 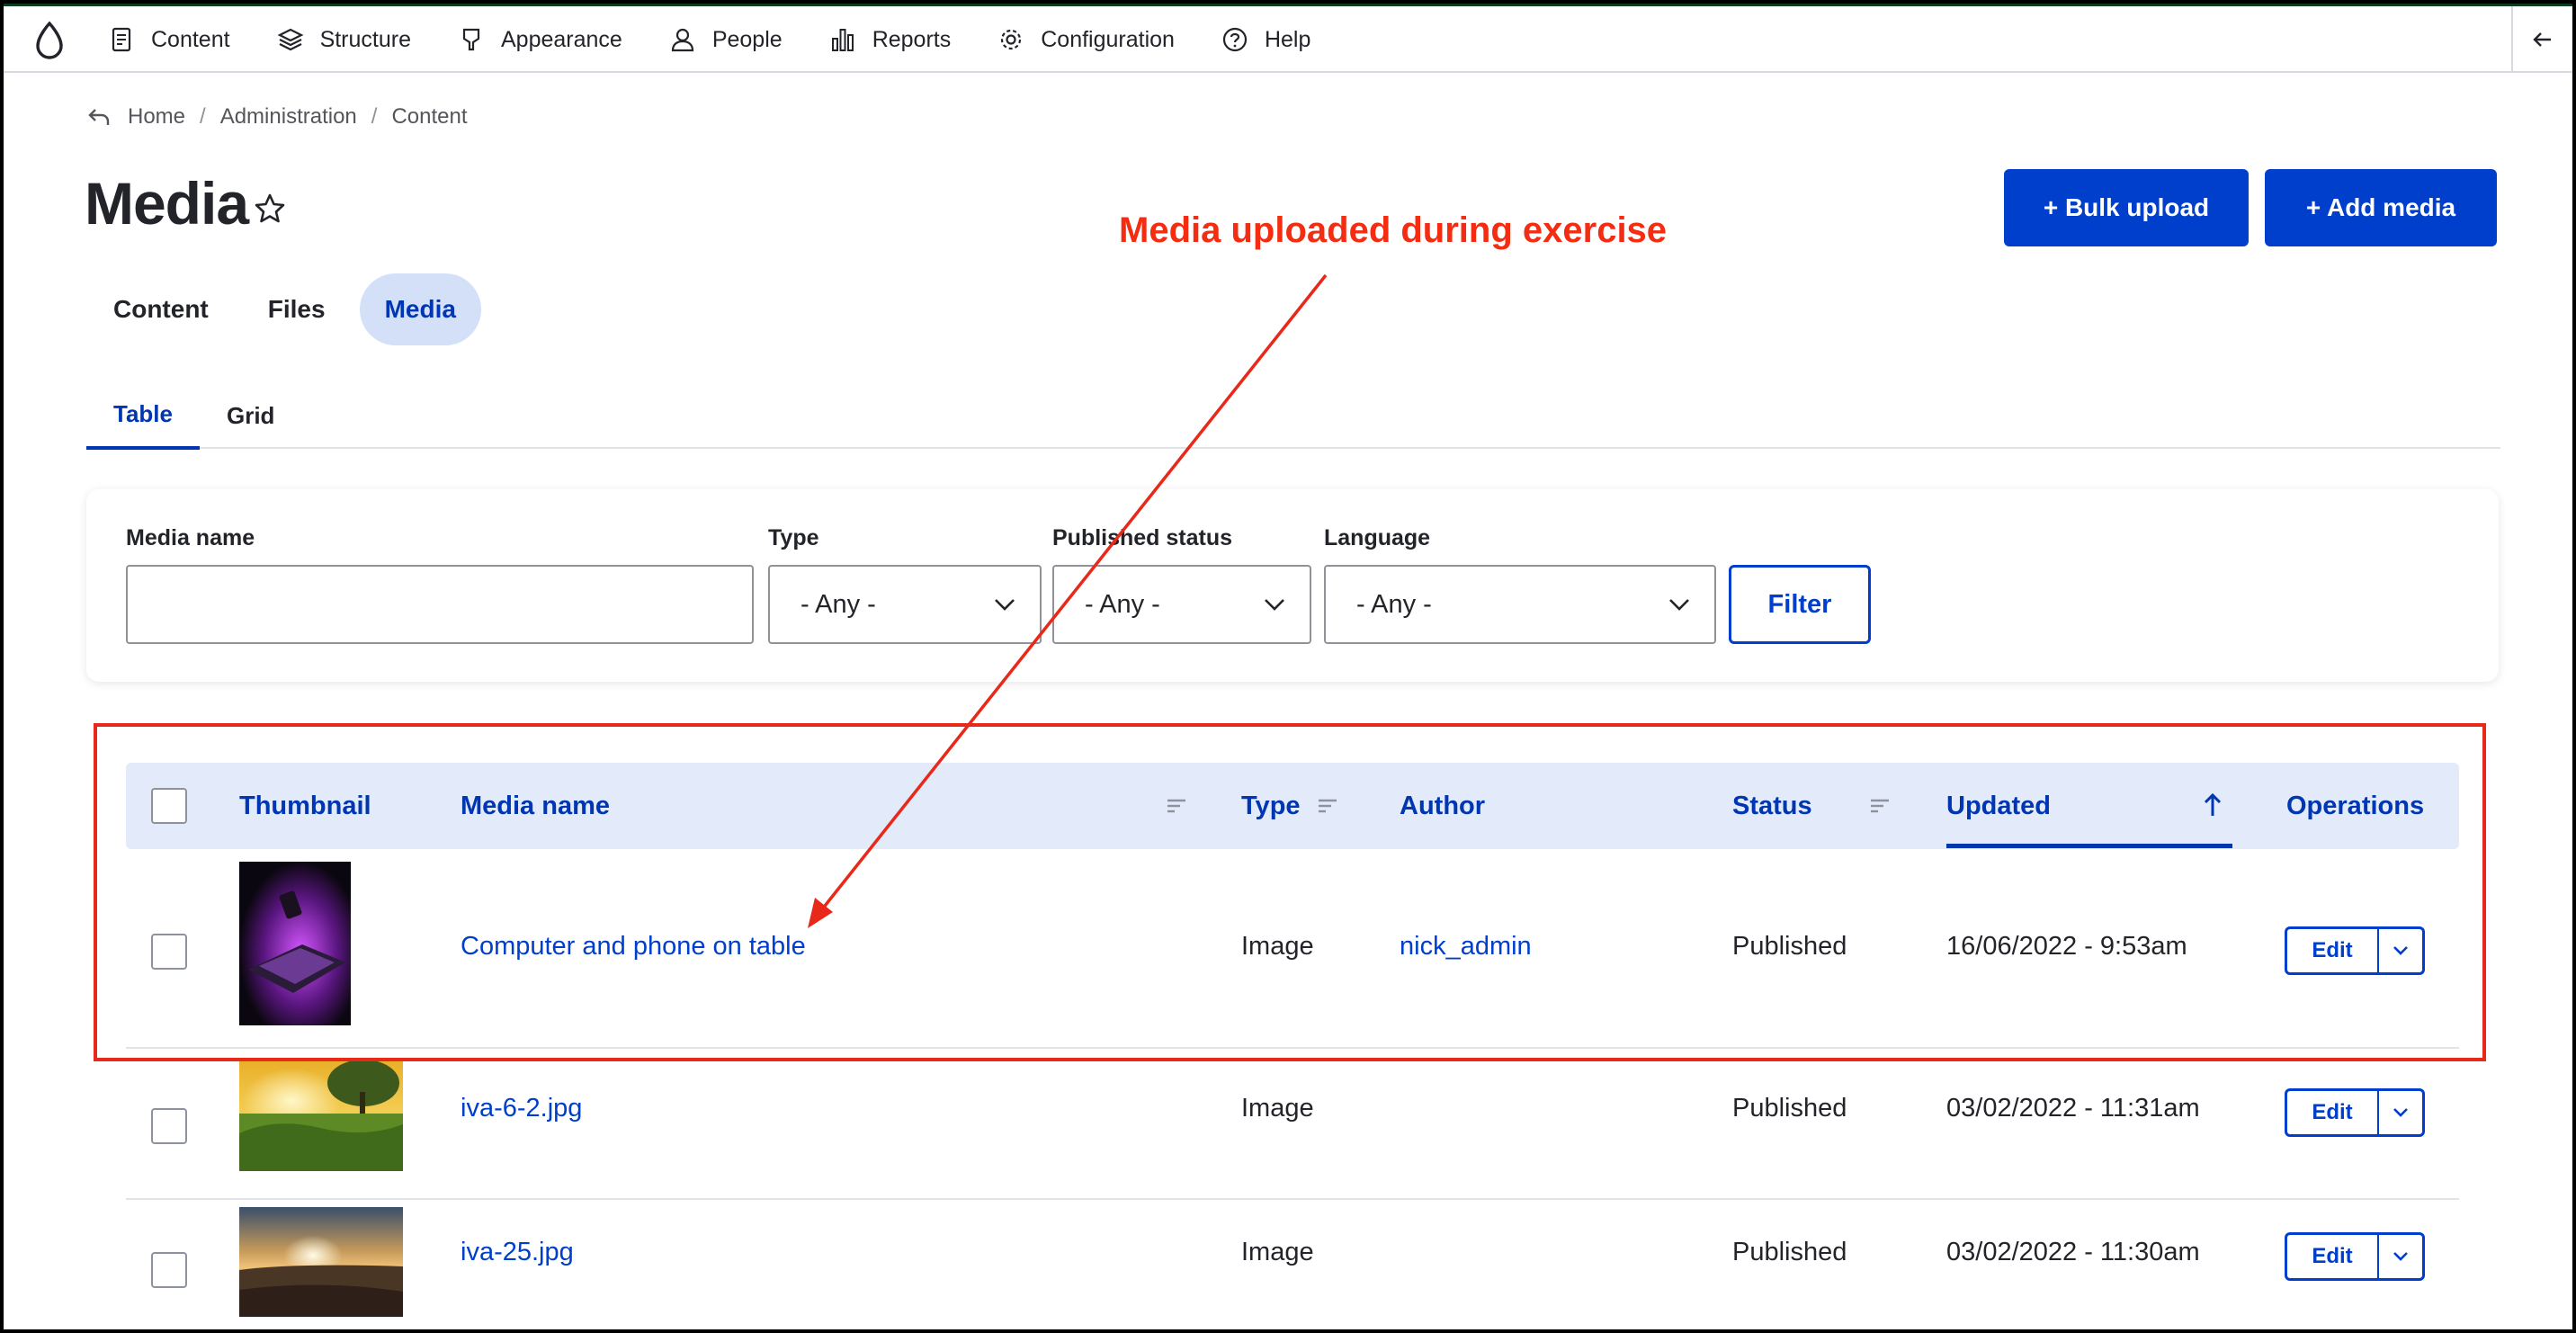 I want to click on structure-icon, so click(x=290, y=39).